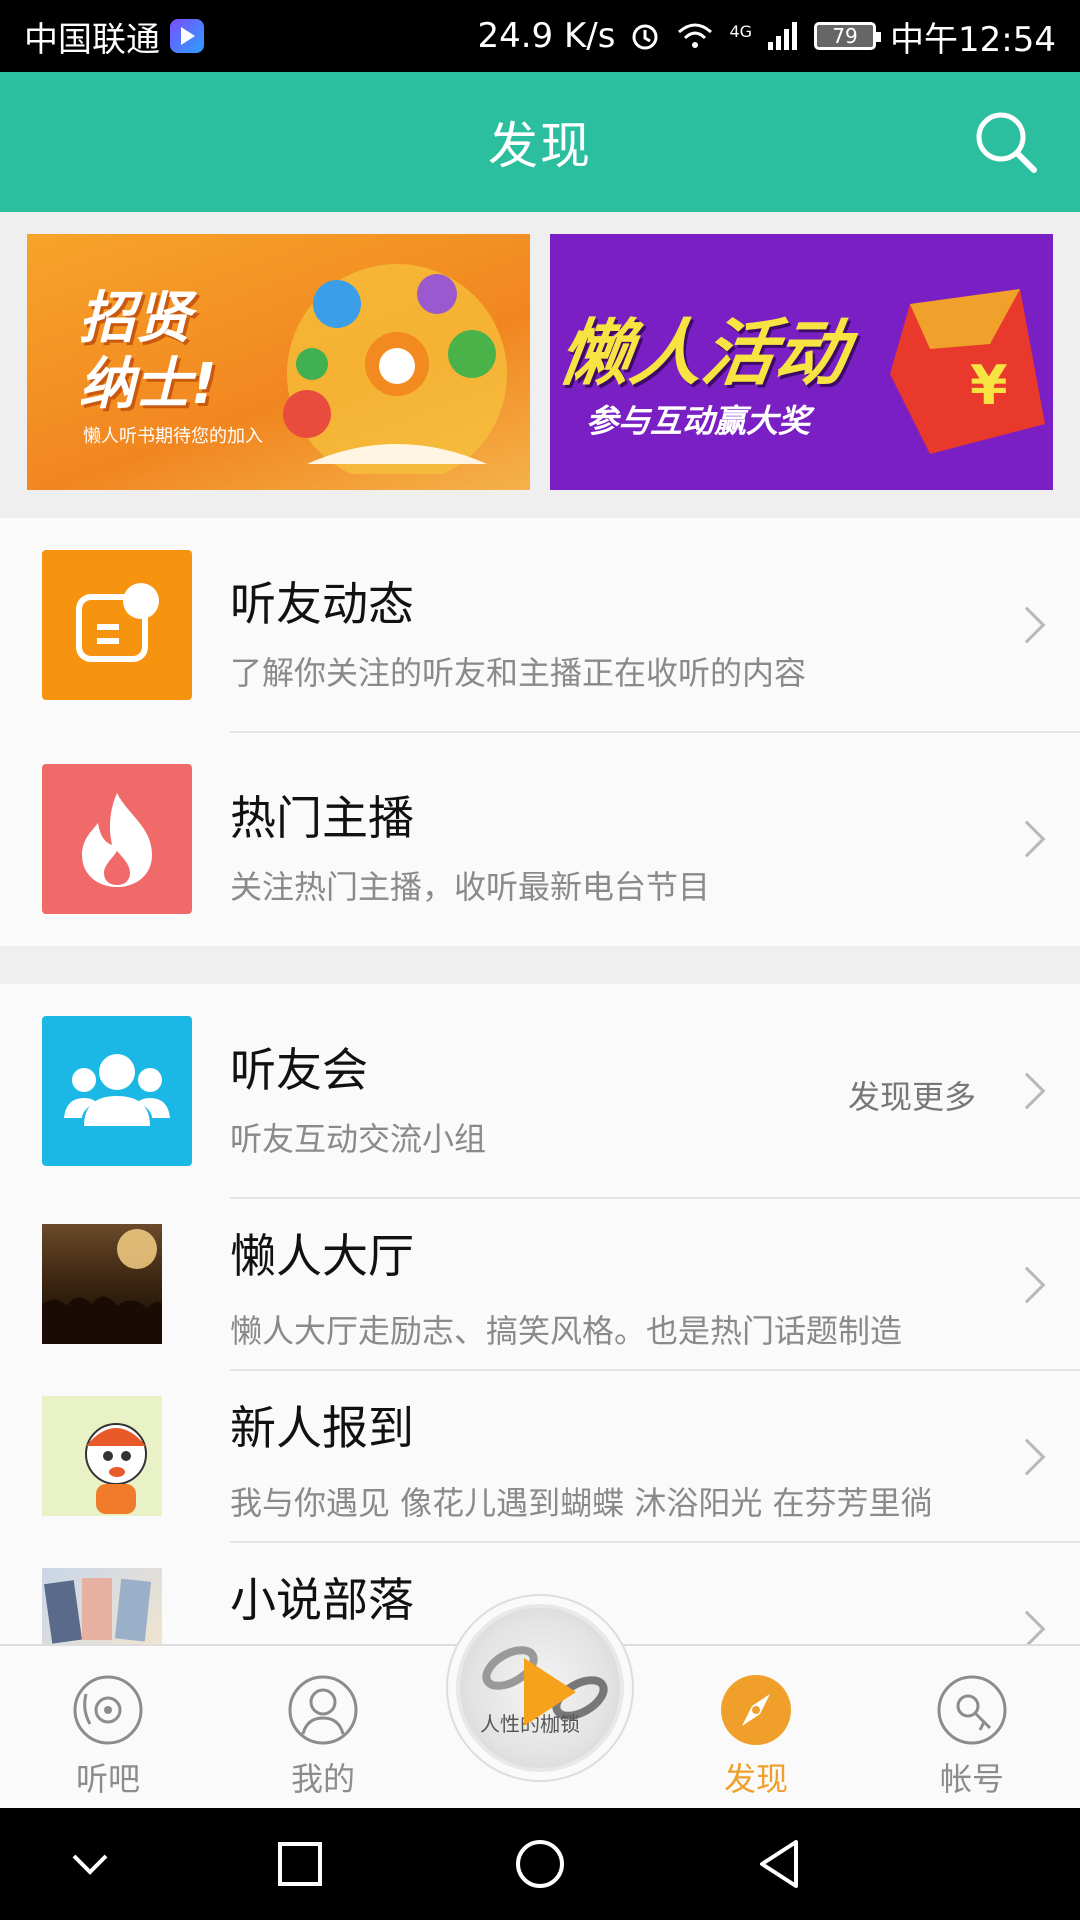 The image size is (1080, 1920). Describe the element at coordinates (299, 1070) in the screenshot. I see `listener-club-title: 听友会` at that location.